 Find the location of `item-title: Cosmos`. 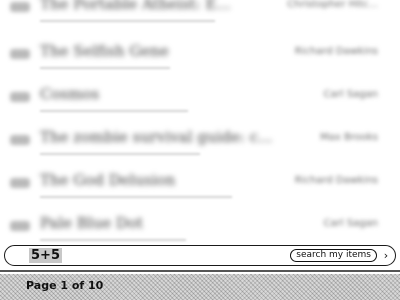

item-title: Cosmos is located at coordinates (70, 94).